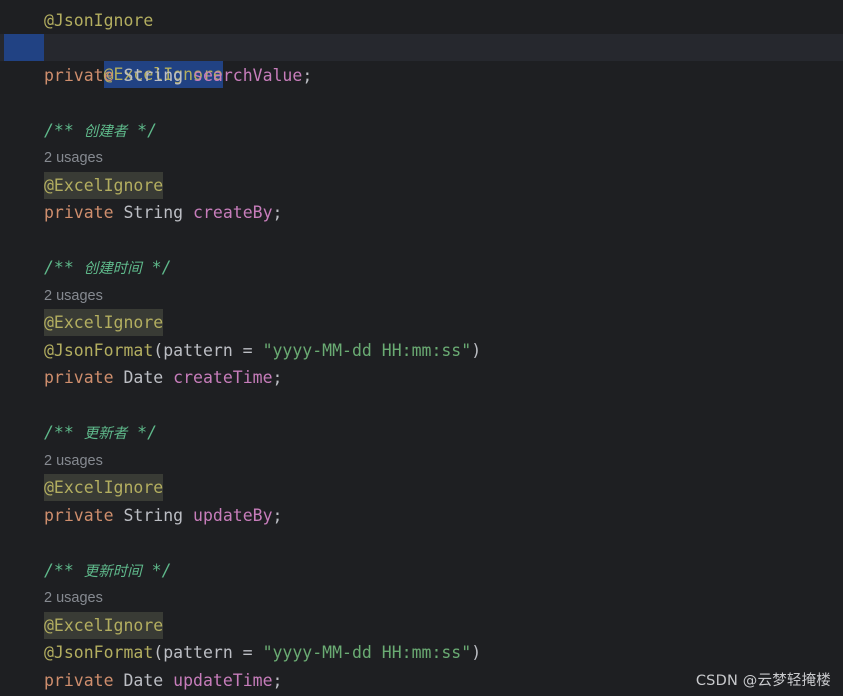  I want to click on code-line-current: @ExcelIgnore, so click(421, 61).